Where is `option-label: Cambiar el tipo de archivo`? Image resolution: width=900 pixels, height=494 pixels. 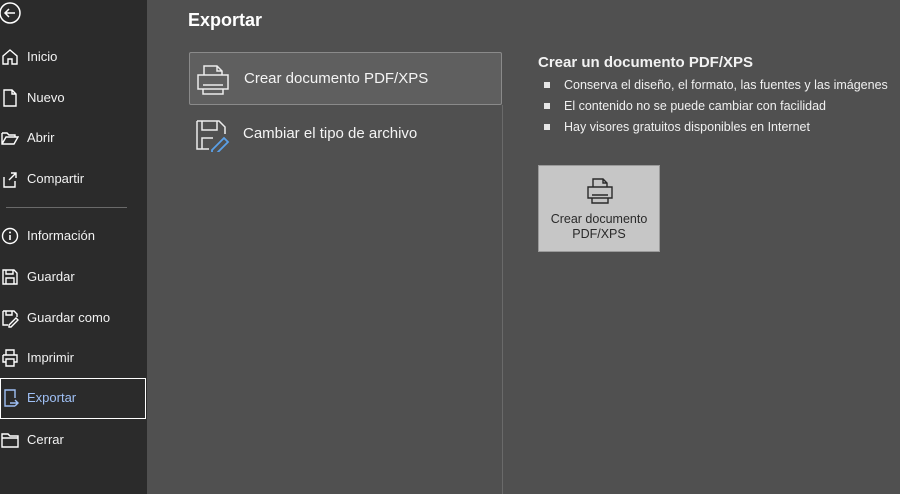
option-label: Cambiar el tipo de archivo is located at coordinates (330, 133).